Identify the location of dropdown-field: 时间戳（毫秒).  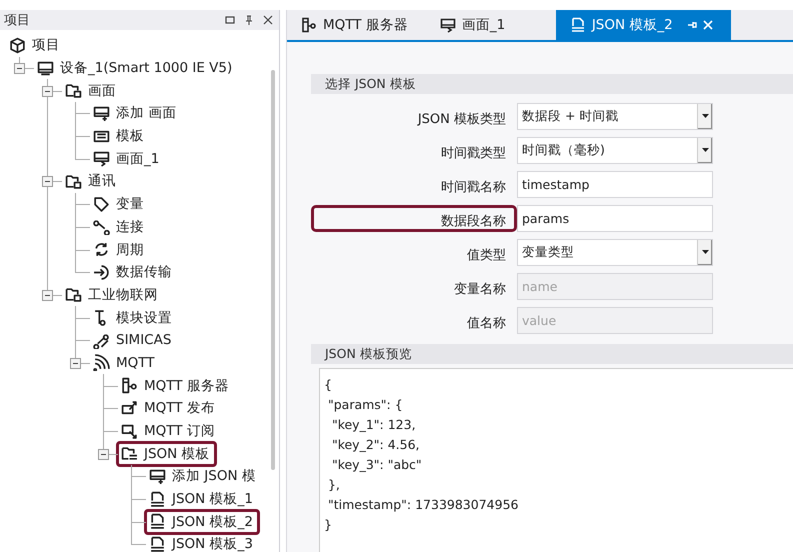
(615, 150).